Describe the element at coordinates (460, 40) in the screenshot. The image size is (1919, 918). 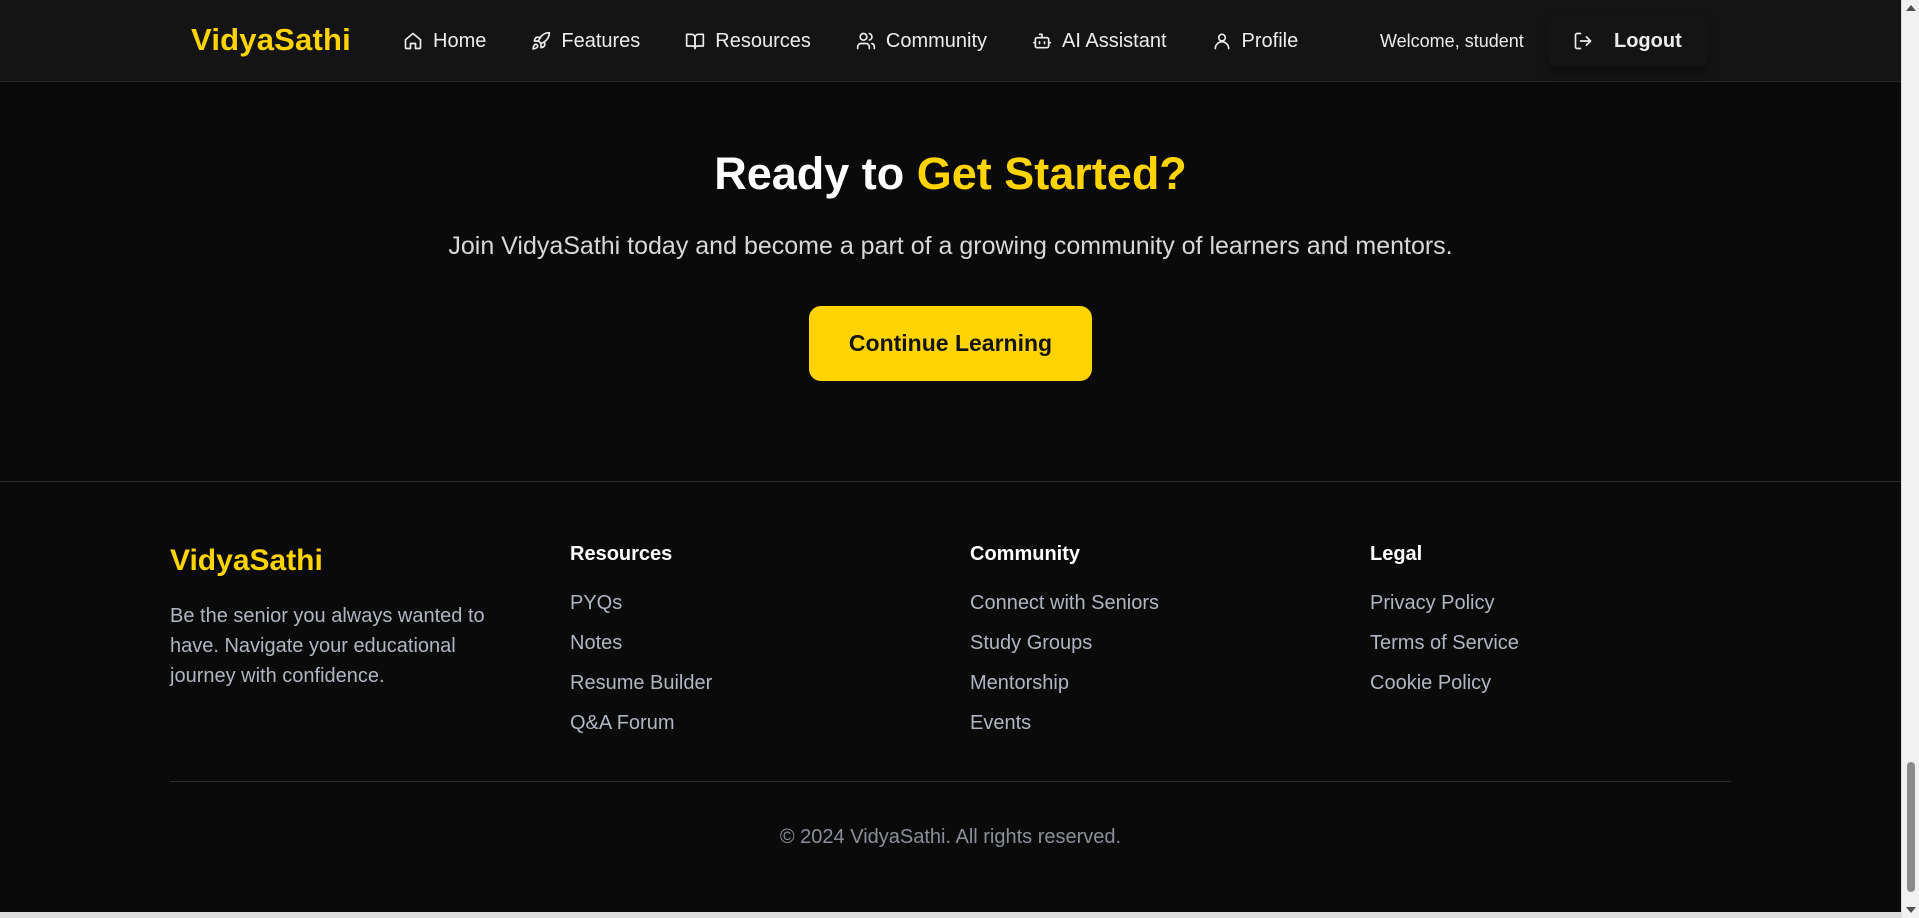
I see `nav-item-label: Home` at that location.